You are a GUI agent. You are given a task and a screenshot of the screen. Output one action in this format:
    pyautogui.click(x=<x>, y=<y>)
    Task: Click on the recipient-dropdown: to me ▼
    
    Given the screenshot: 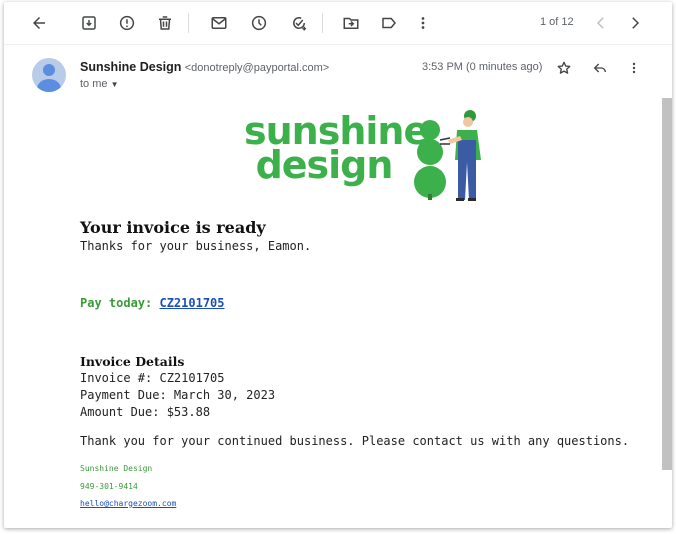 What is the action you would take?
    pyautogui.click(x=99, y=84)
    